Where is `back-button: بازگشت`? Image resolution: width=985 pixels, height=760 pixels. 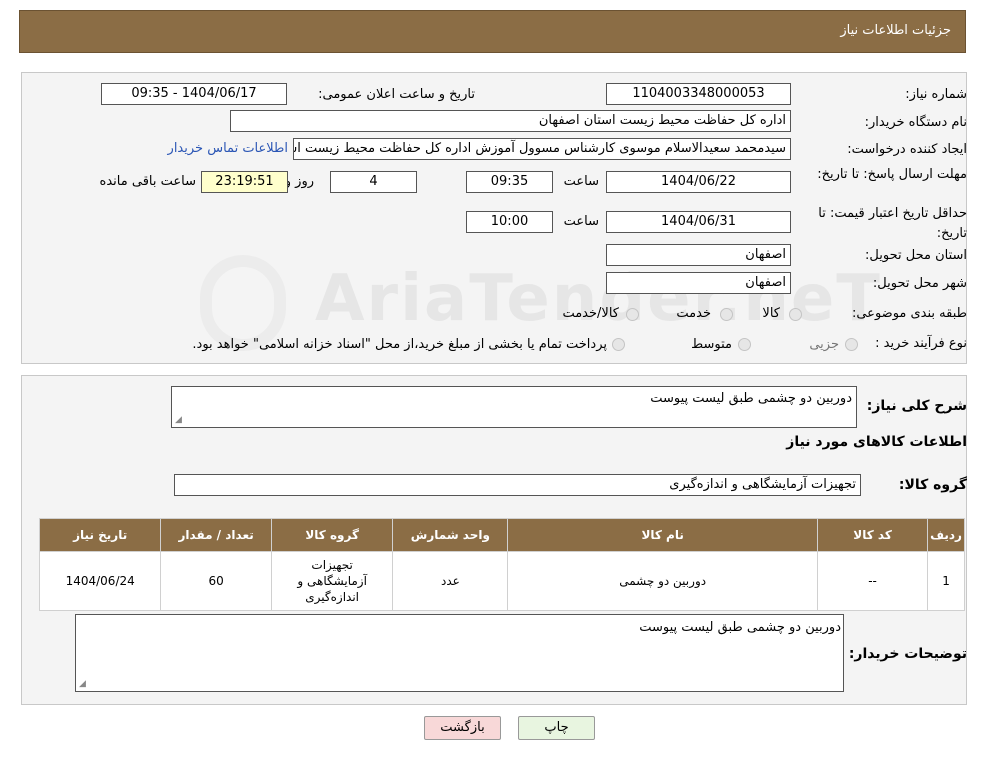
back-button: بازگشت is located at coordinates (462, 728).